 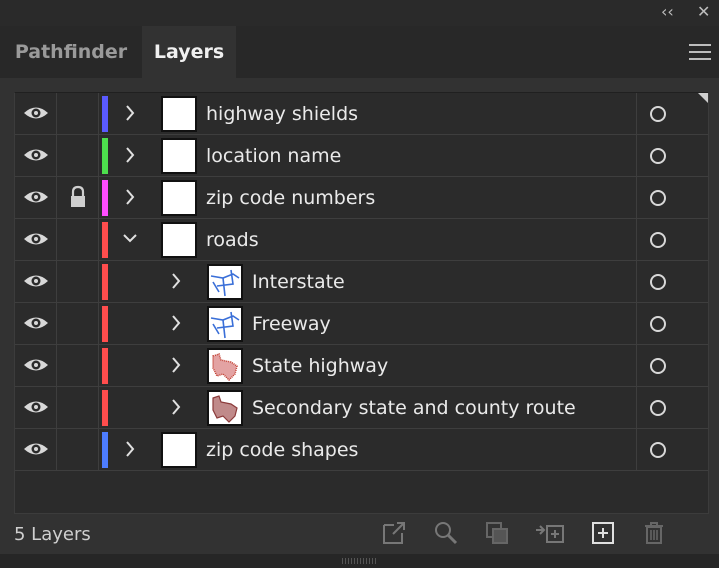 I want to click on layer-name: roads, so click(x=232, y=240).